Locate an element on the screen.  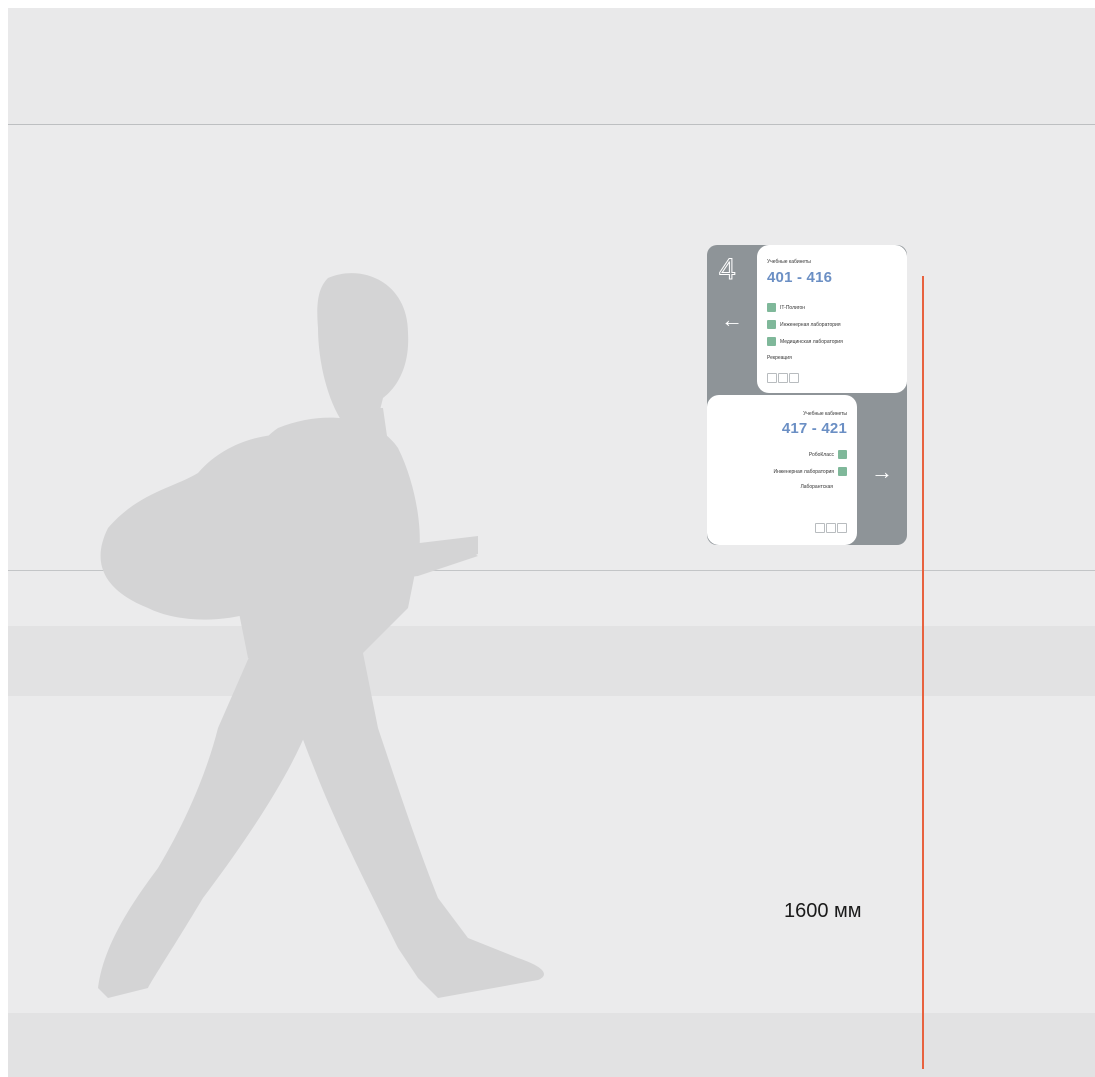
height-measure-line is located at coordinates (923, 672).